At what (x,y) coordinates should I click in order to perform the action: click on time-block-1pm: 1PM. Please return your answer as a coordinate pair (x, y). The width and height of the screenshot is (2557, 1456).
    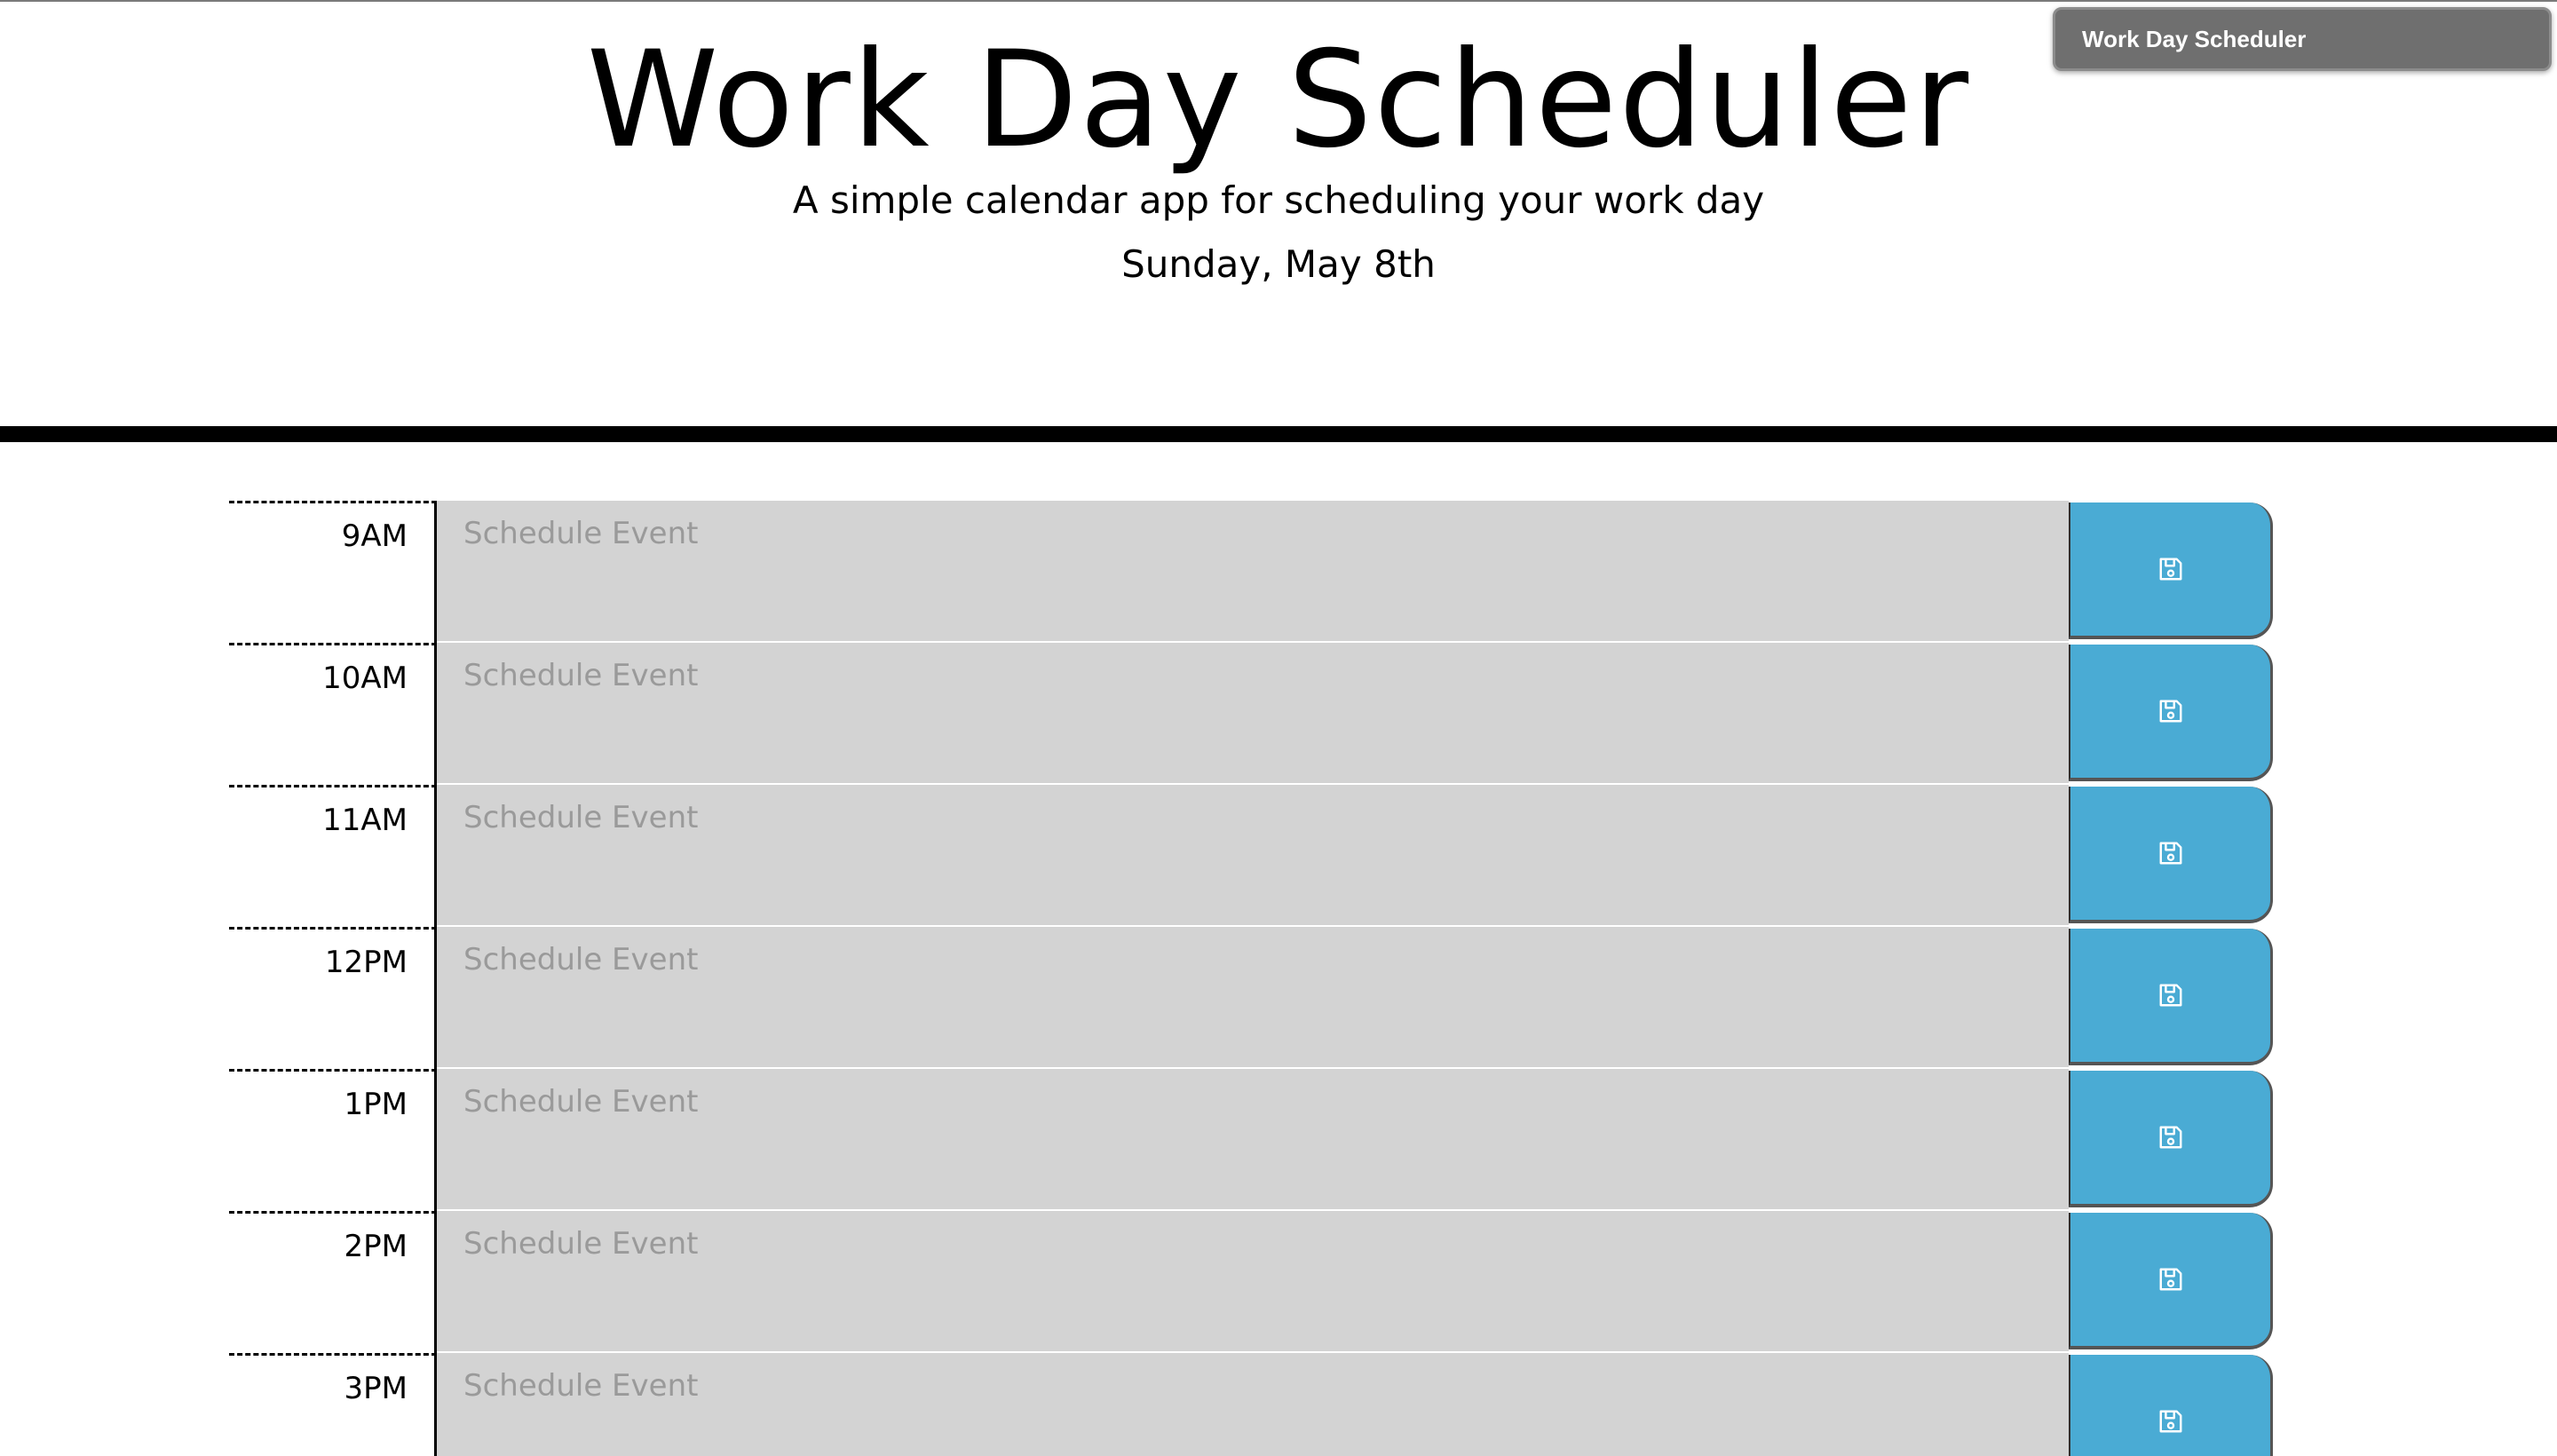
    Looking at the image, I should click on (1251, 1140).